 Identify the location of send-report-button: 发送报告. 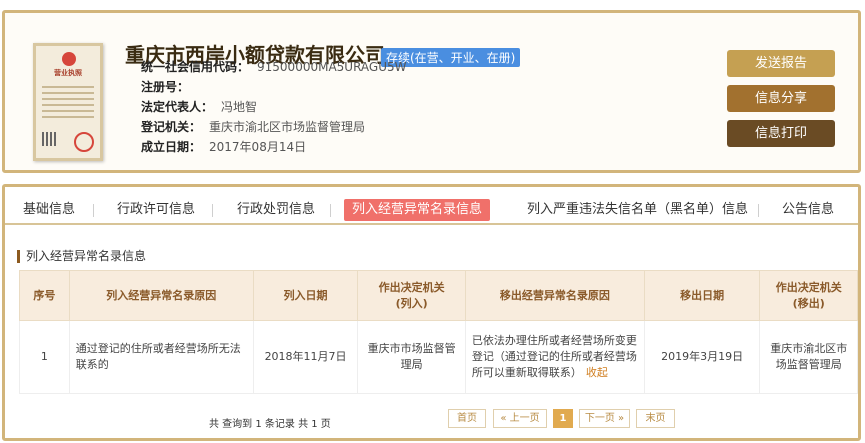
(781, 63).